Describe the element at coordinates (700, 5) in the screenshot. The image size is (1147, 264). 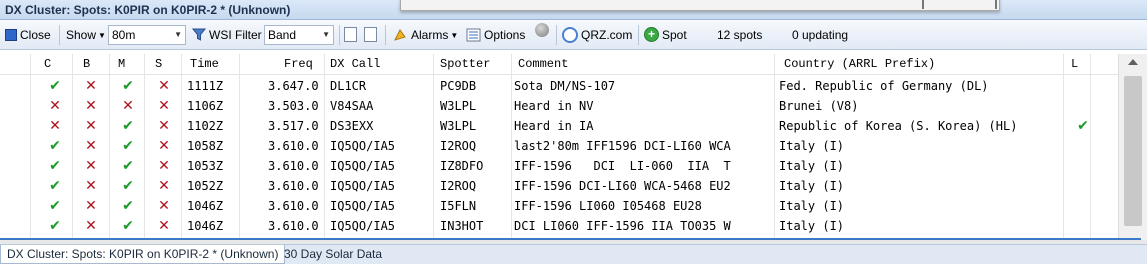
I see `background-window-edge` at that location.